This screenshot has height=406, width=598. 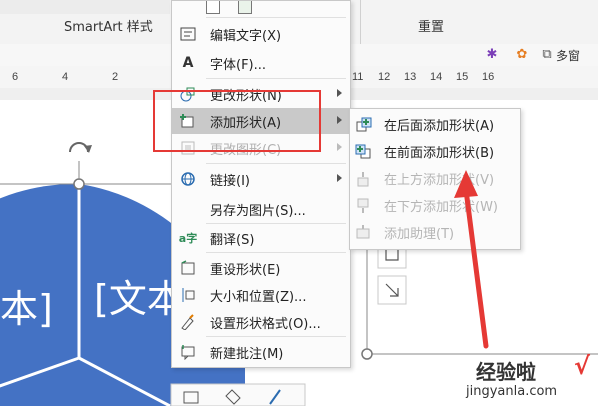 I want to click on menu-item-reset-shape: 重设形状(E), so click(x=261, y=268).